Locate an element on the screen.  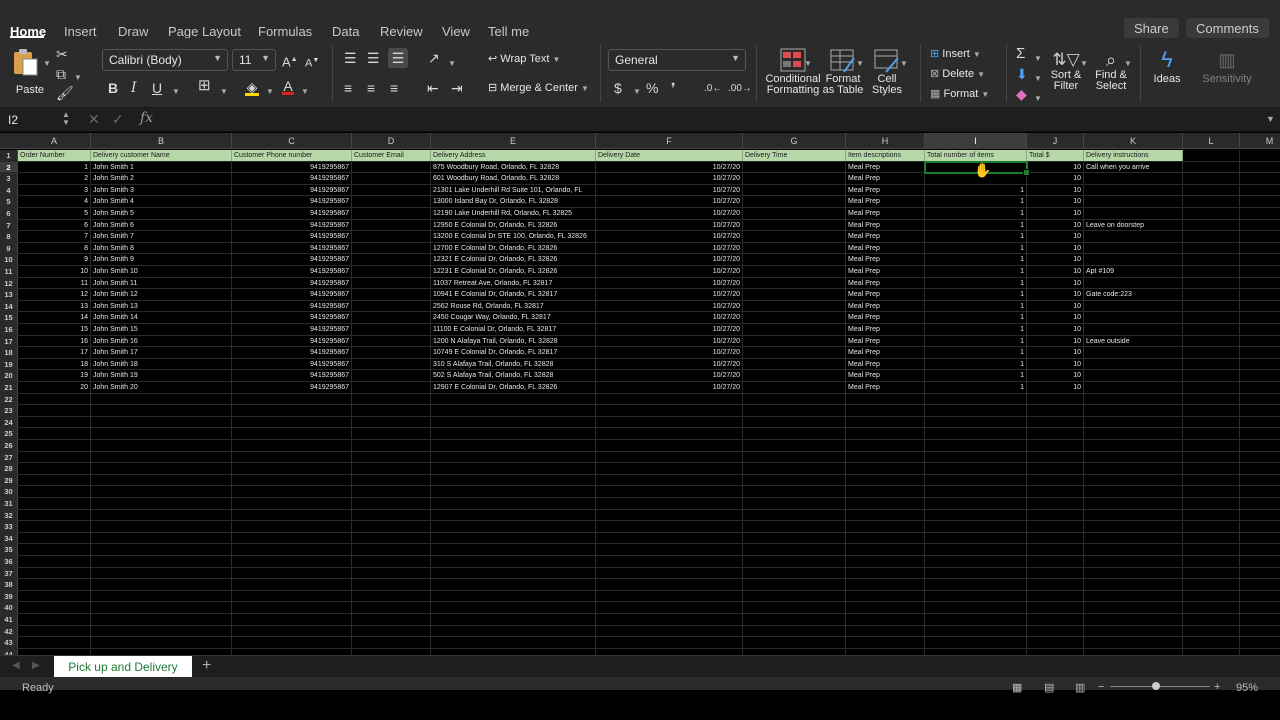
cell-g15 is located at coordinates (794, 317).